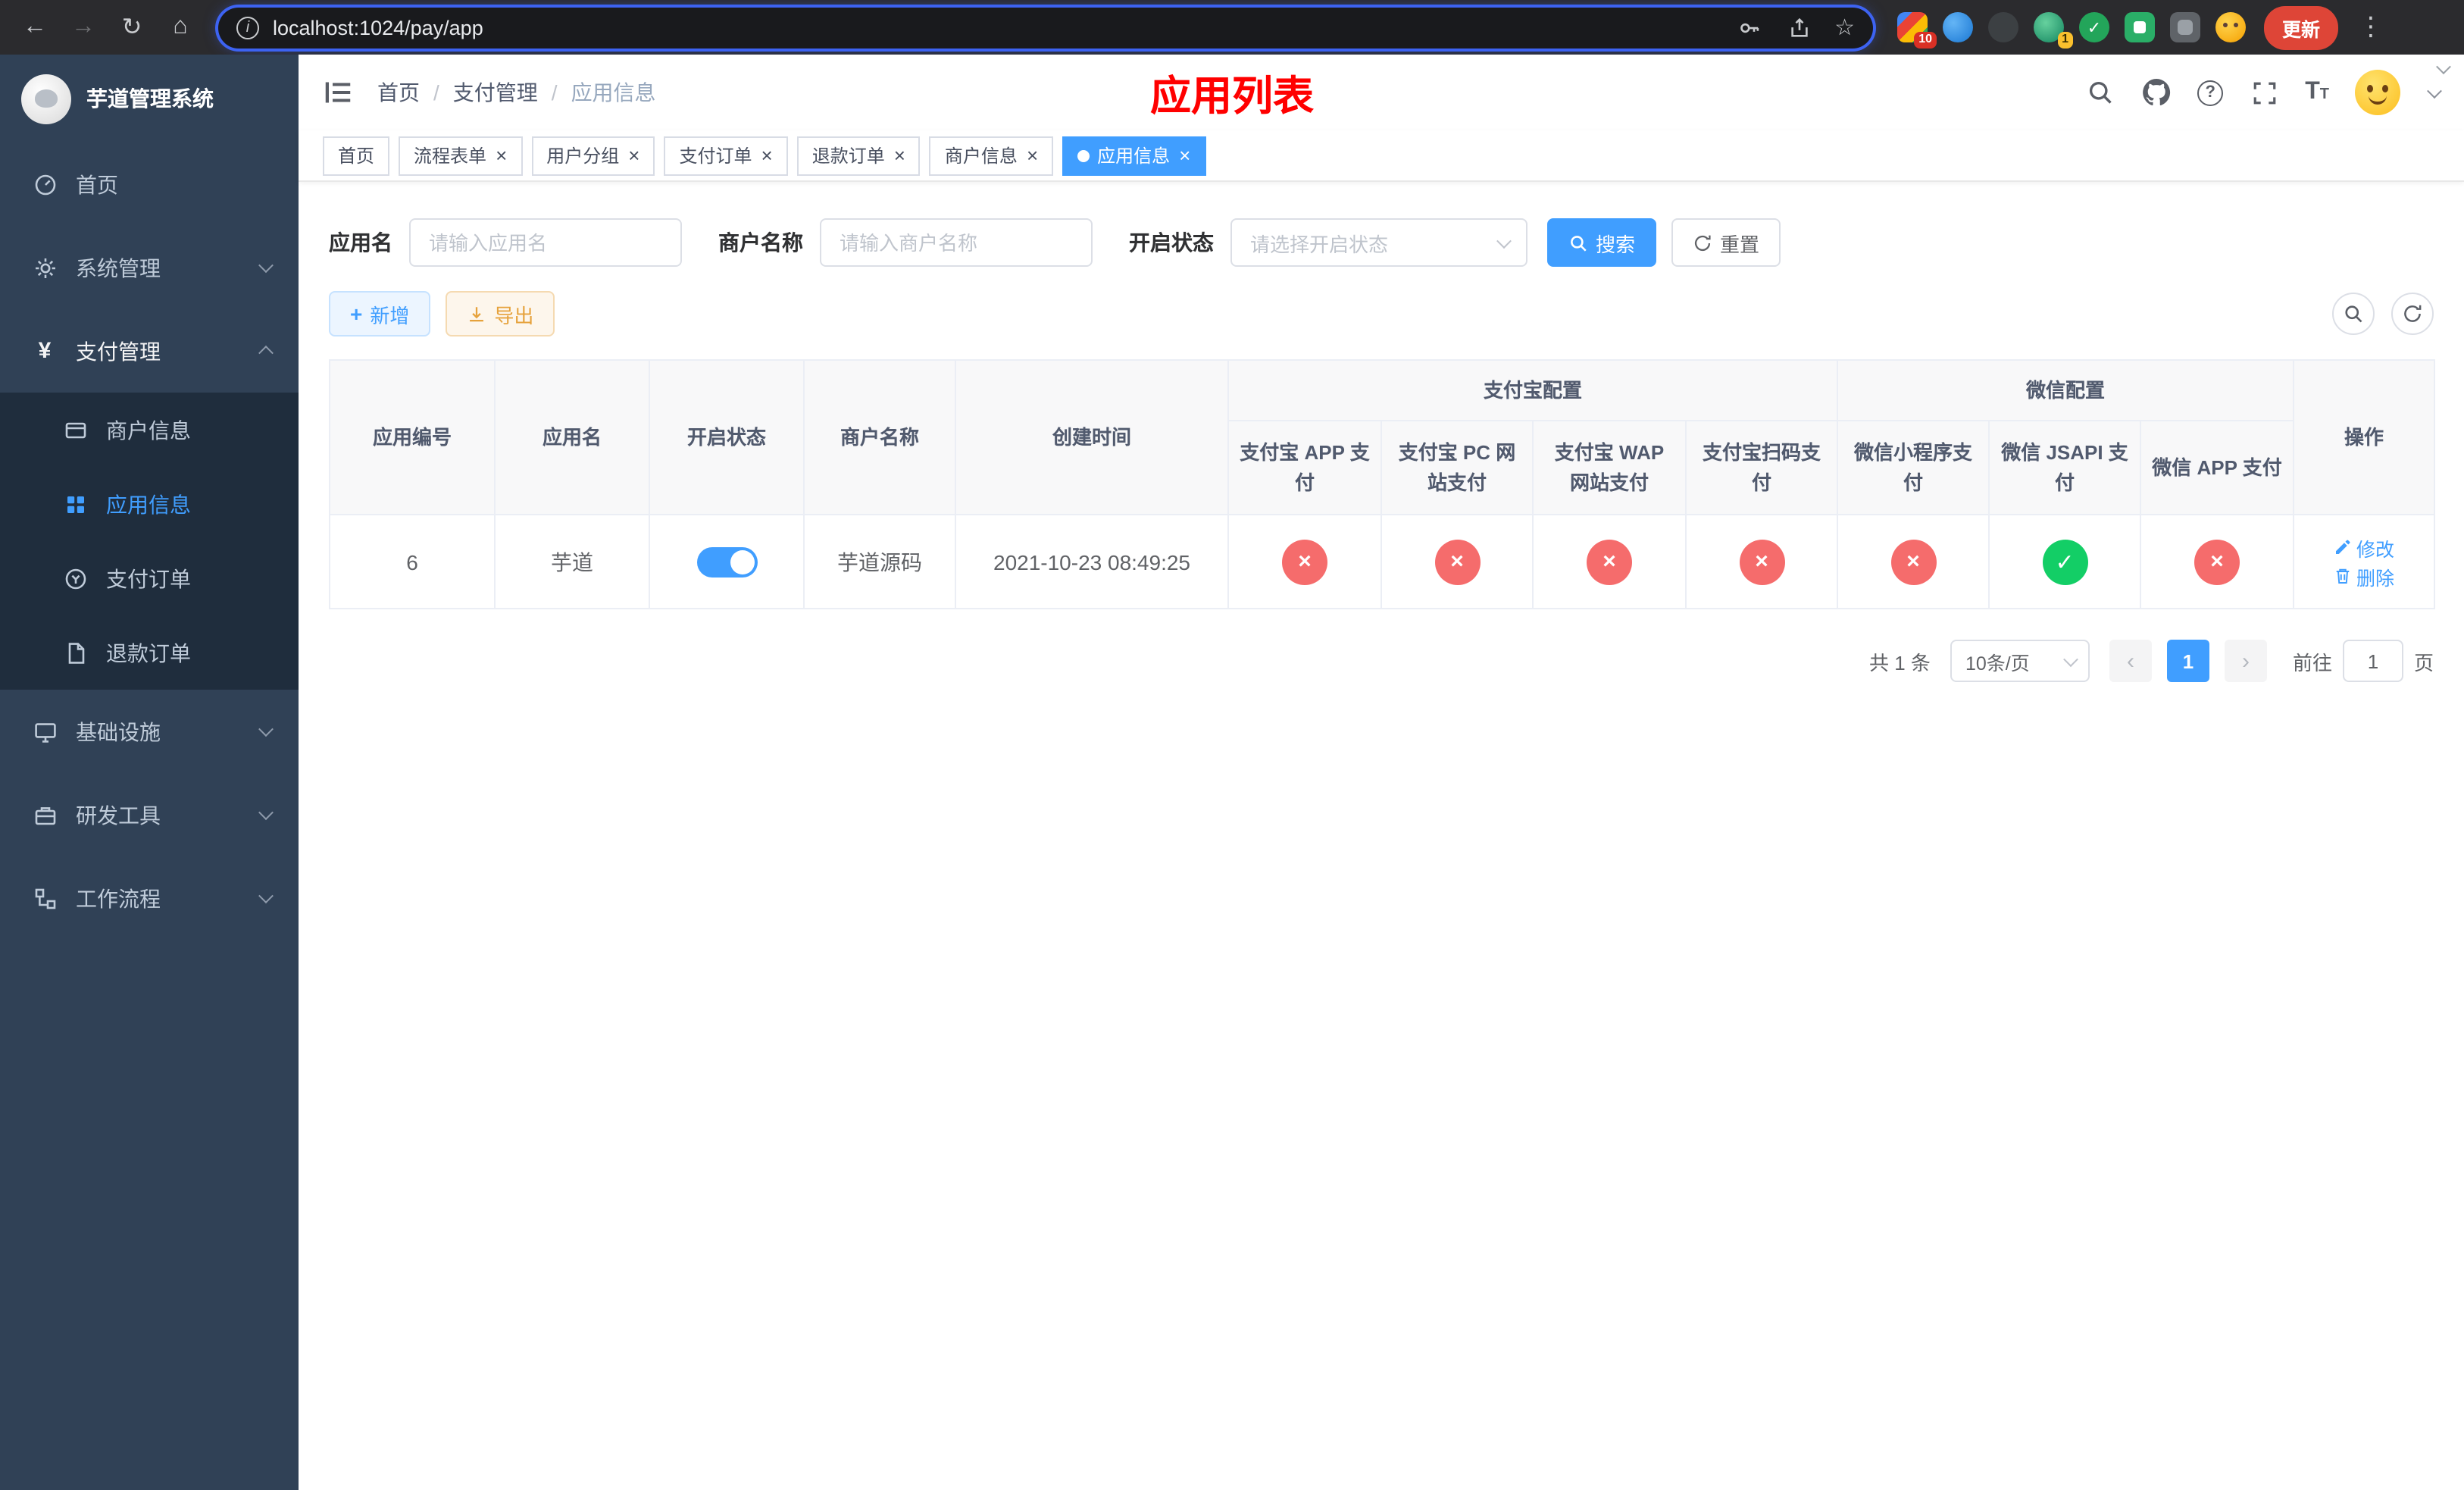 The width and height of the screenshot is (2464, 1490). What do you see at coordinates (1092, 562) in the screenshot?
I see `cell-created-at: 2021-10-23 08:49:25` at bounding box center [1092, 562].